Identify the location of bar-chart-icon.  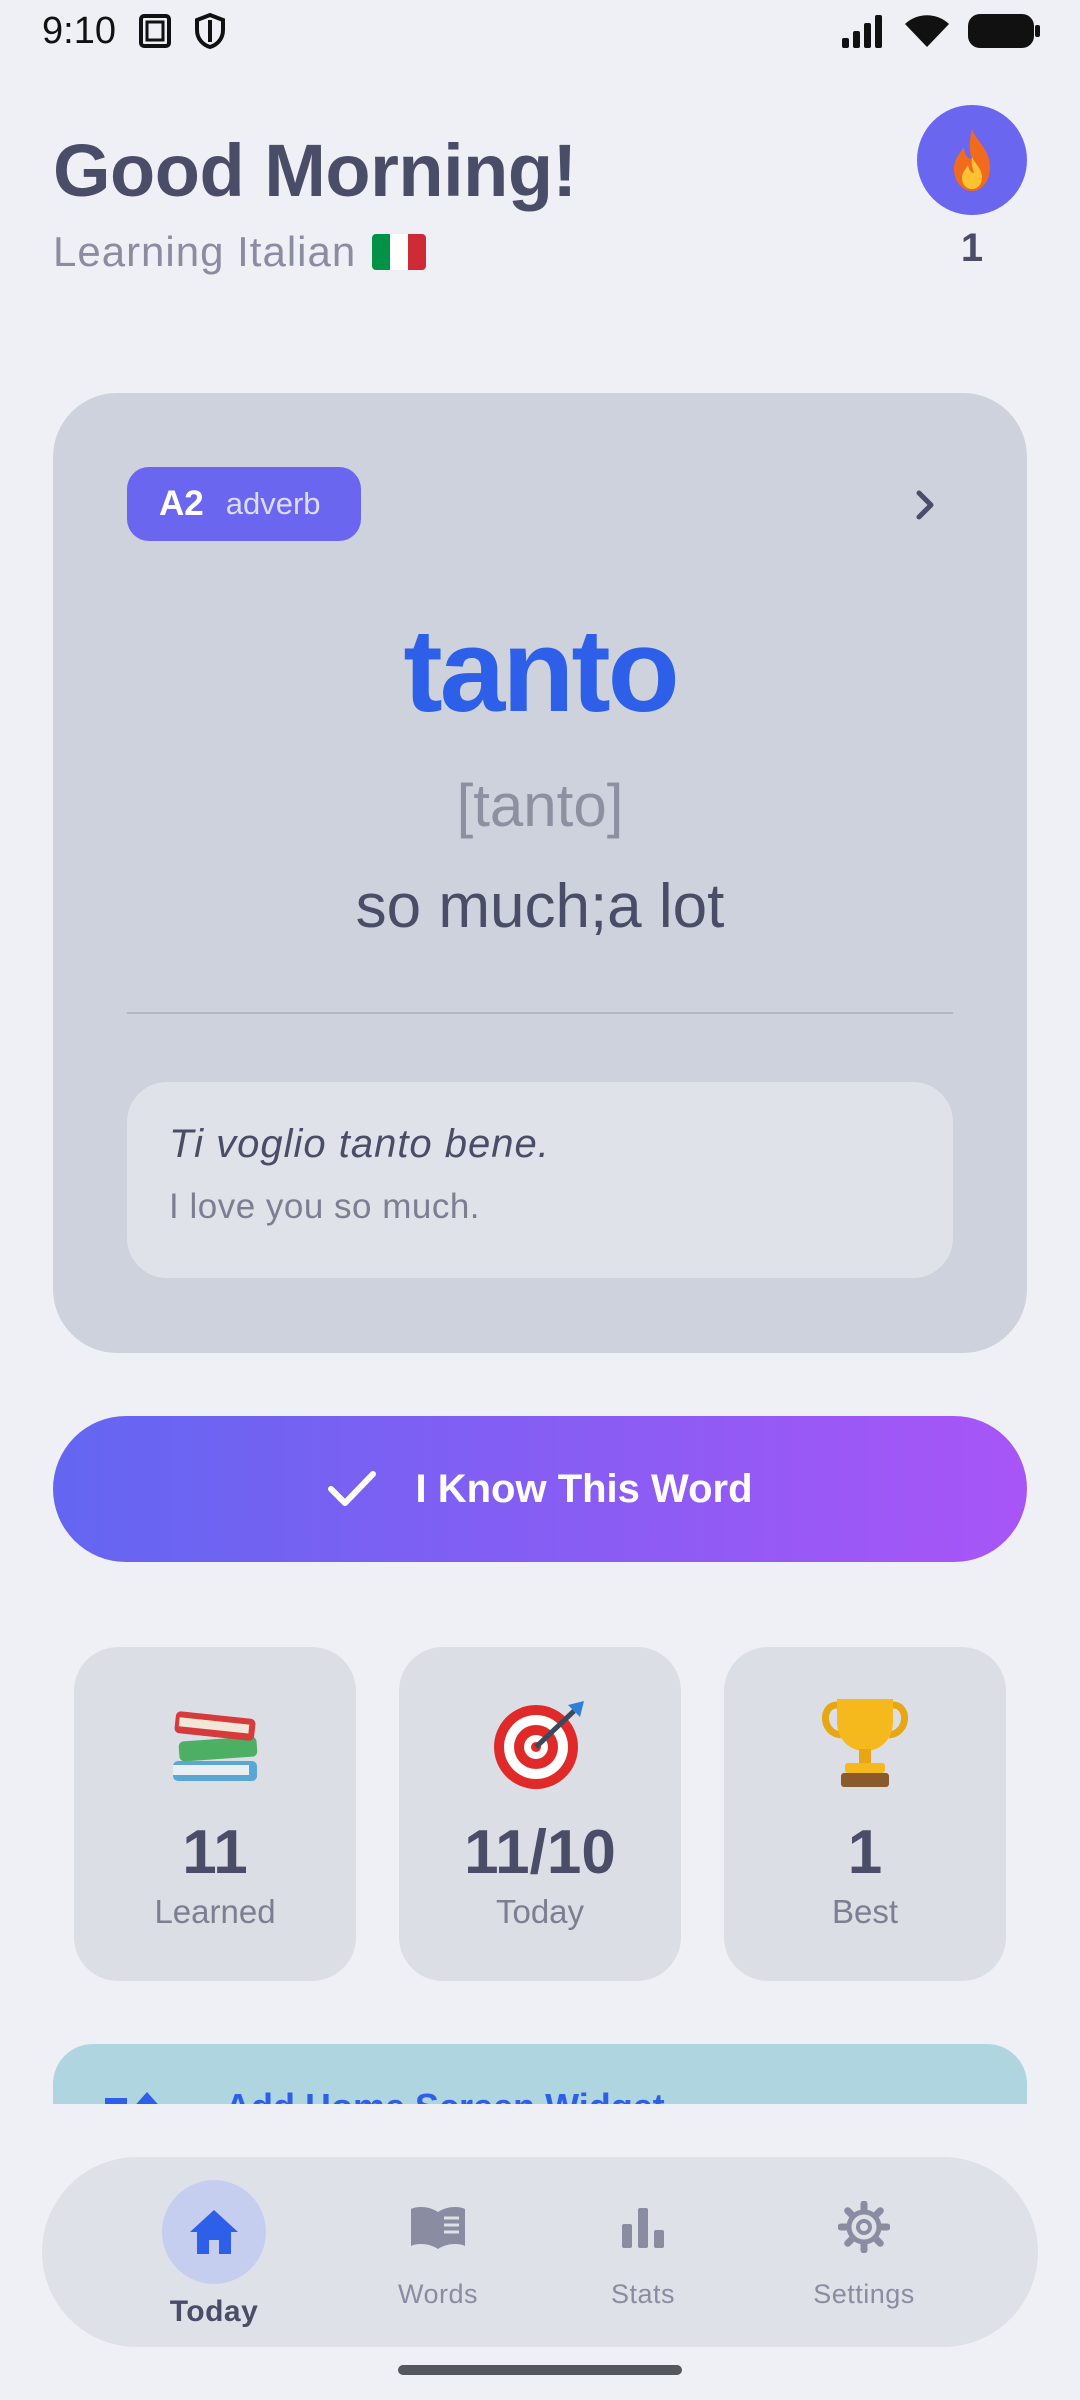
(643, 2228).